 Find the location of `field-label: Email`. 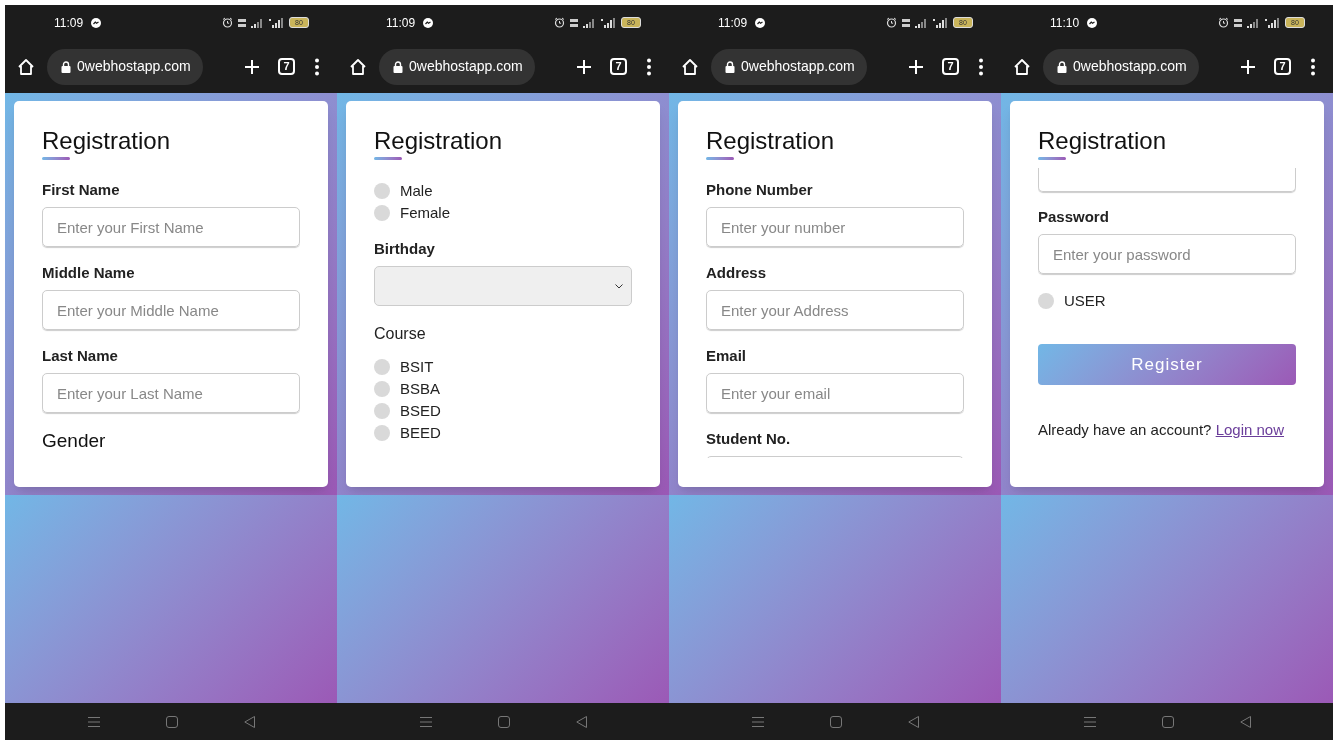

field-label: Email is located at coordinates (727, 356).